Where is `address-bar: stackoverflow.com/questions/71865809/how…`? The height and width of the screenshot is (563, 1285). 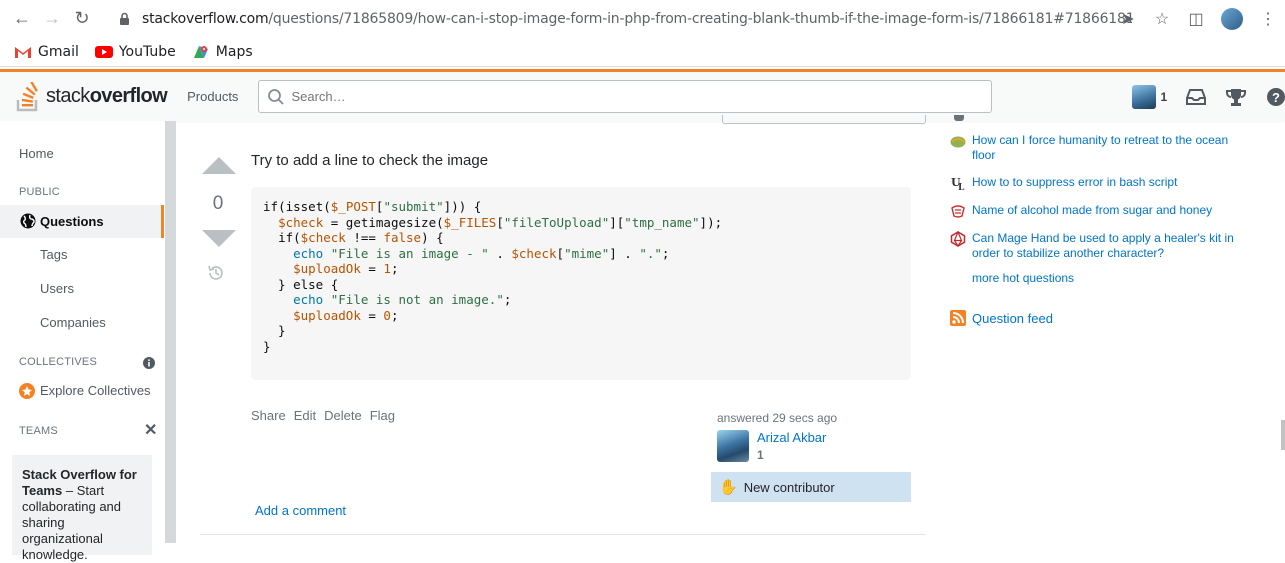
address-bar: stackoverflow.com/questions/71865809/how… is located at coordinates (696, 18).